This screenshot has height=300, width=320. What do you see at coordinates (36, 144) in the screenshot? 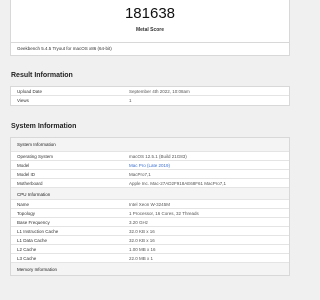
I see `header-label: System Information` at bounding box center [36, 144].